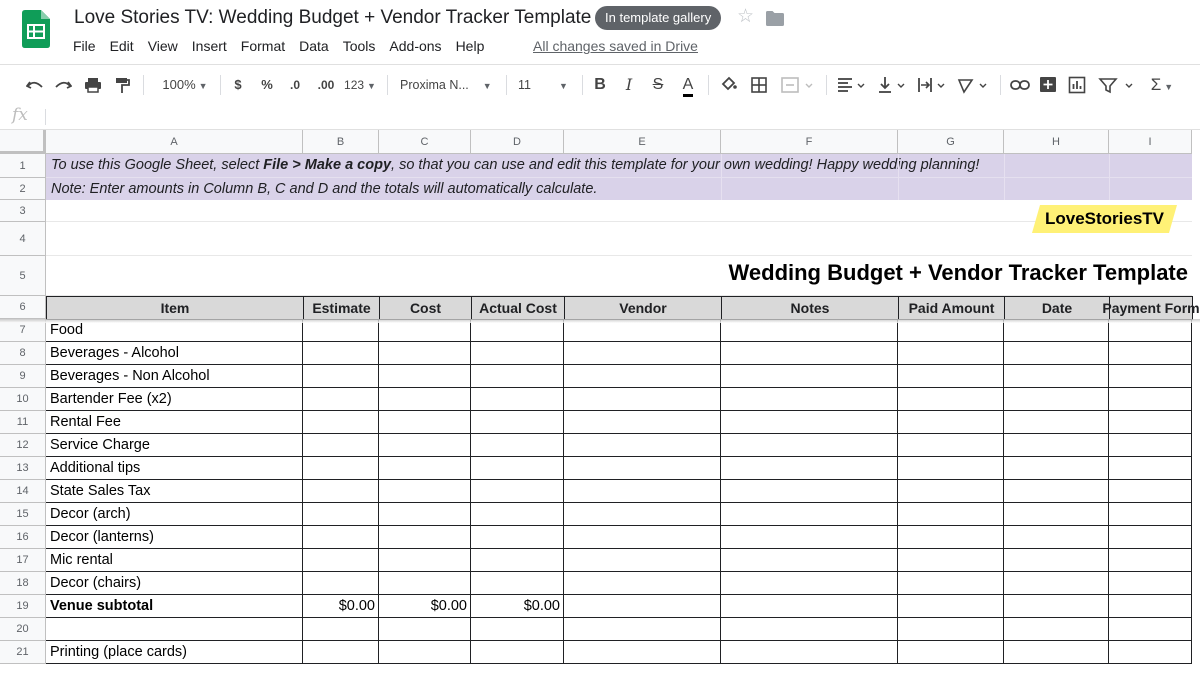  Describe the element at coordinates (314, 47) in the screenshot. I see `menu-data: Data` at that location.